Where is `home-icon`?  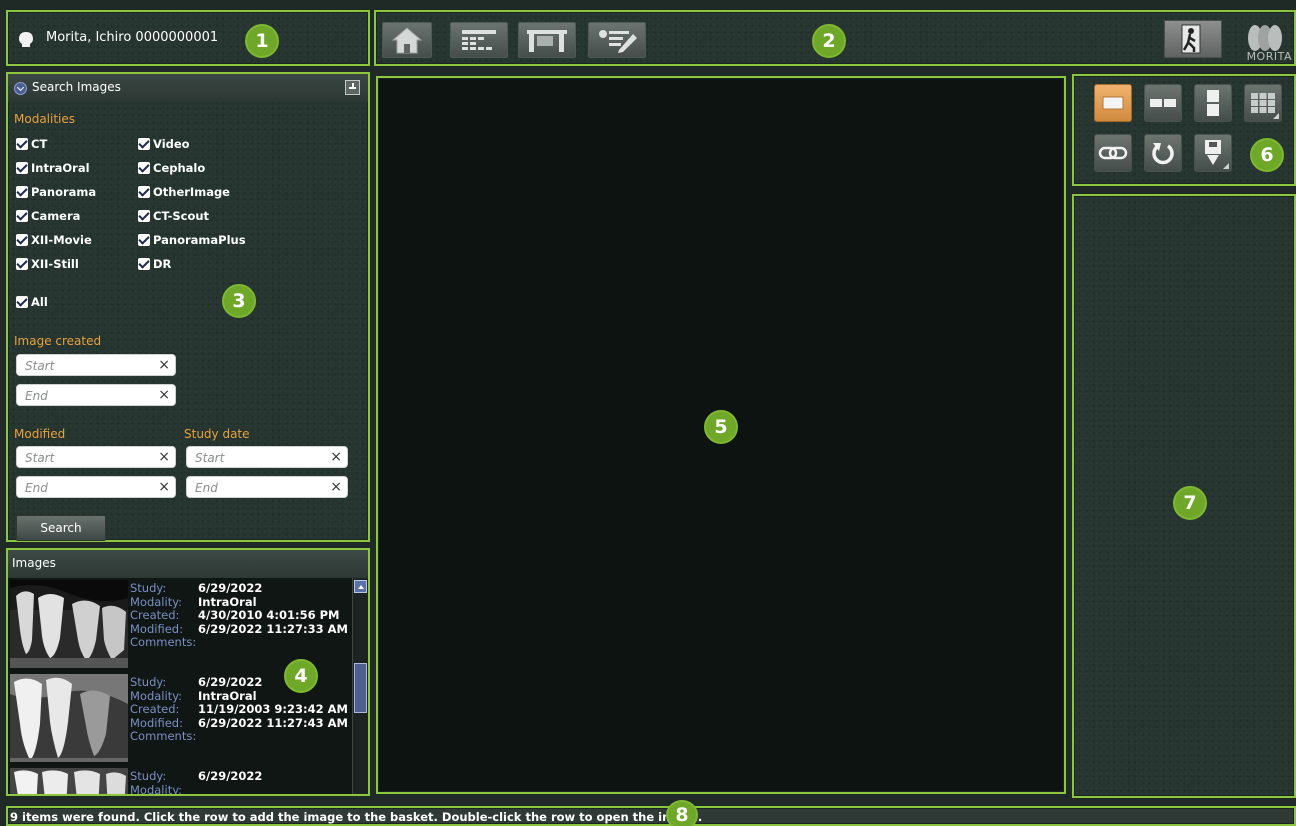
home-icon is located at coordinates (407, 40).